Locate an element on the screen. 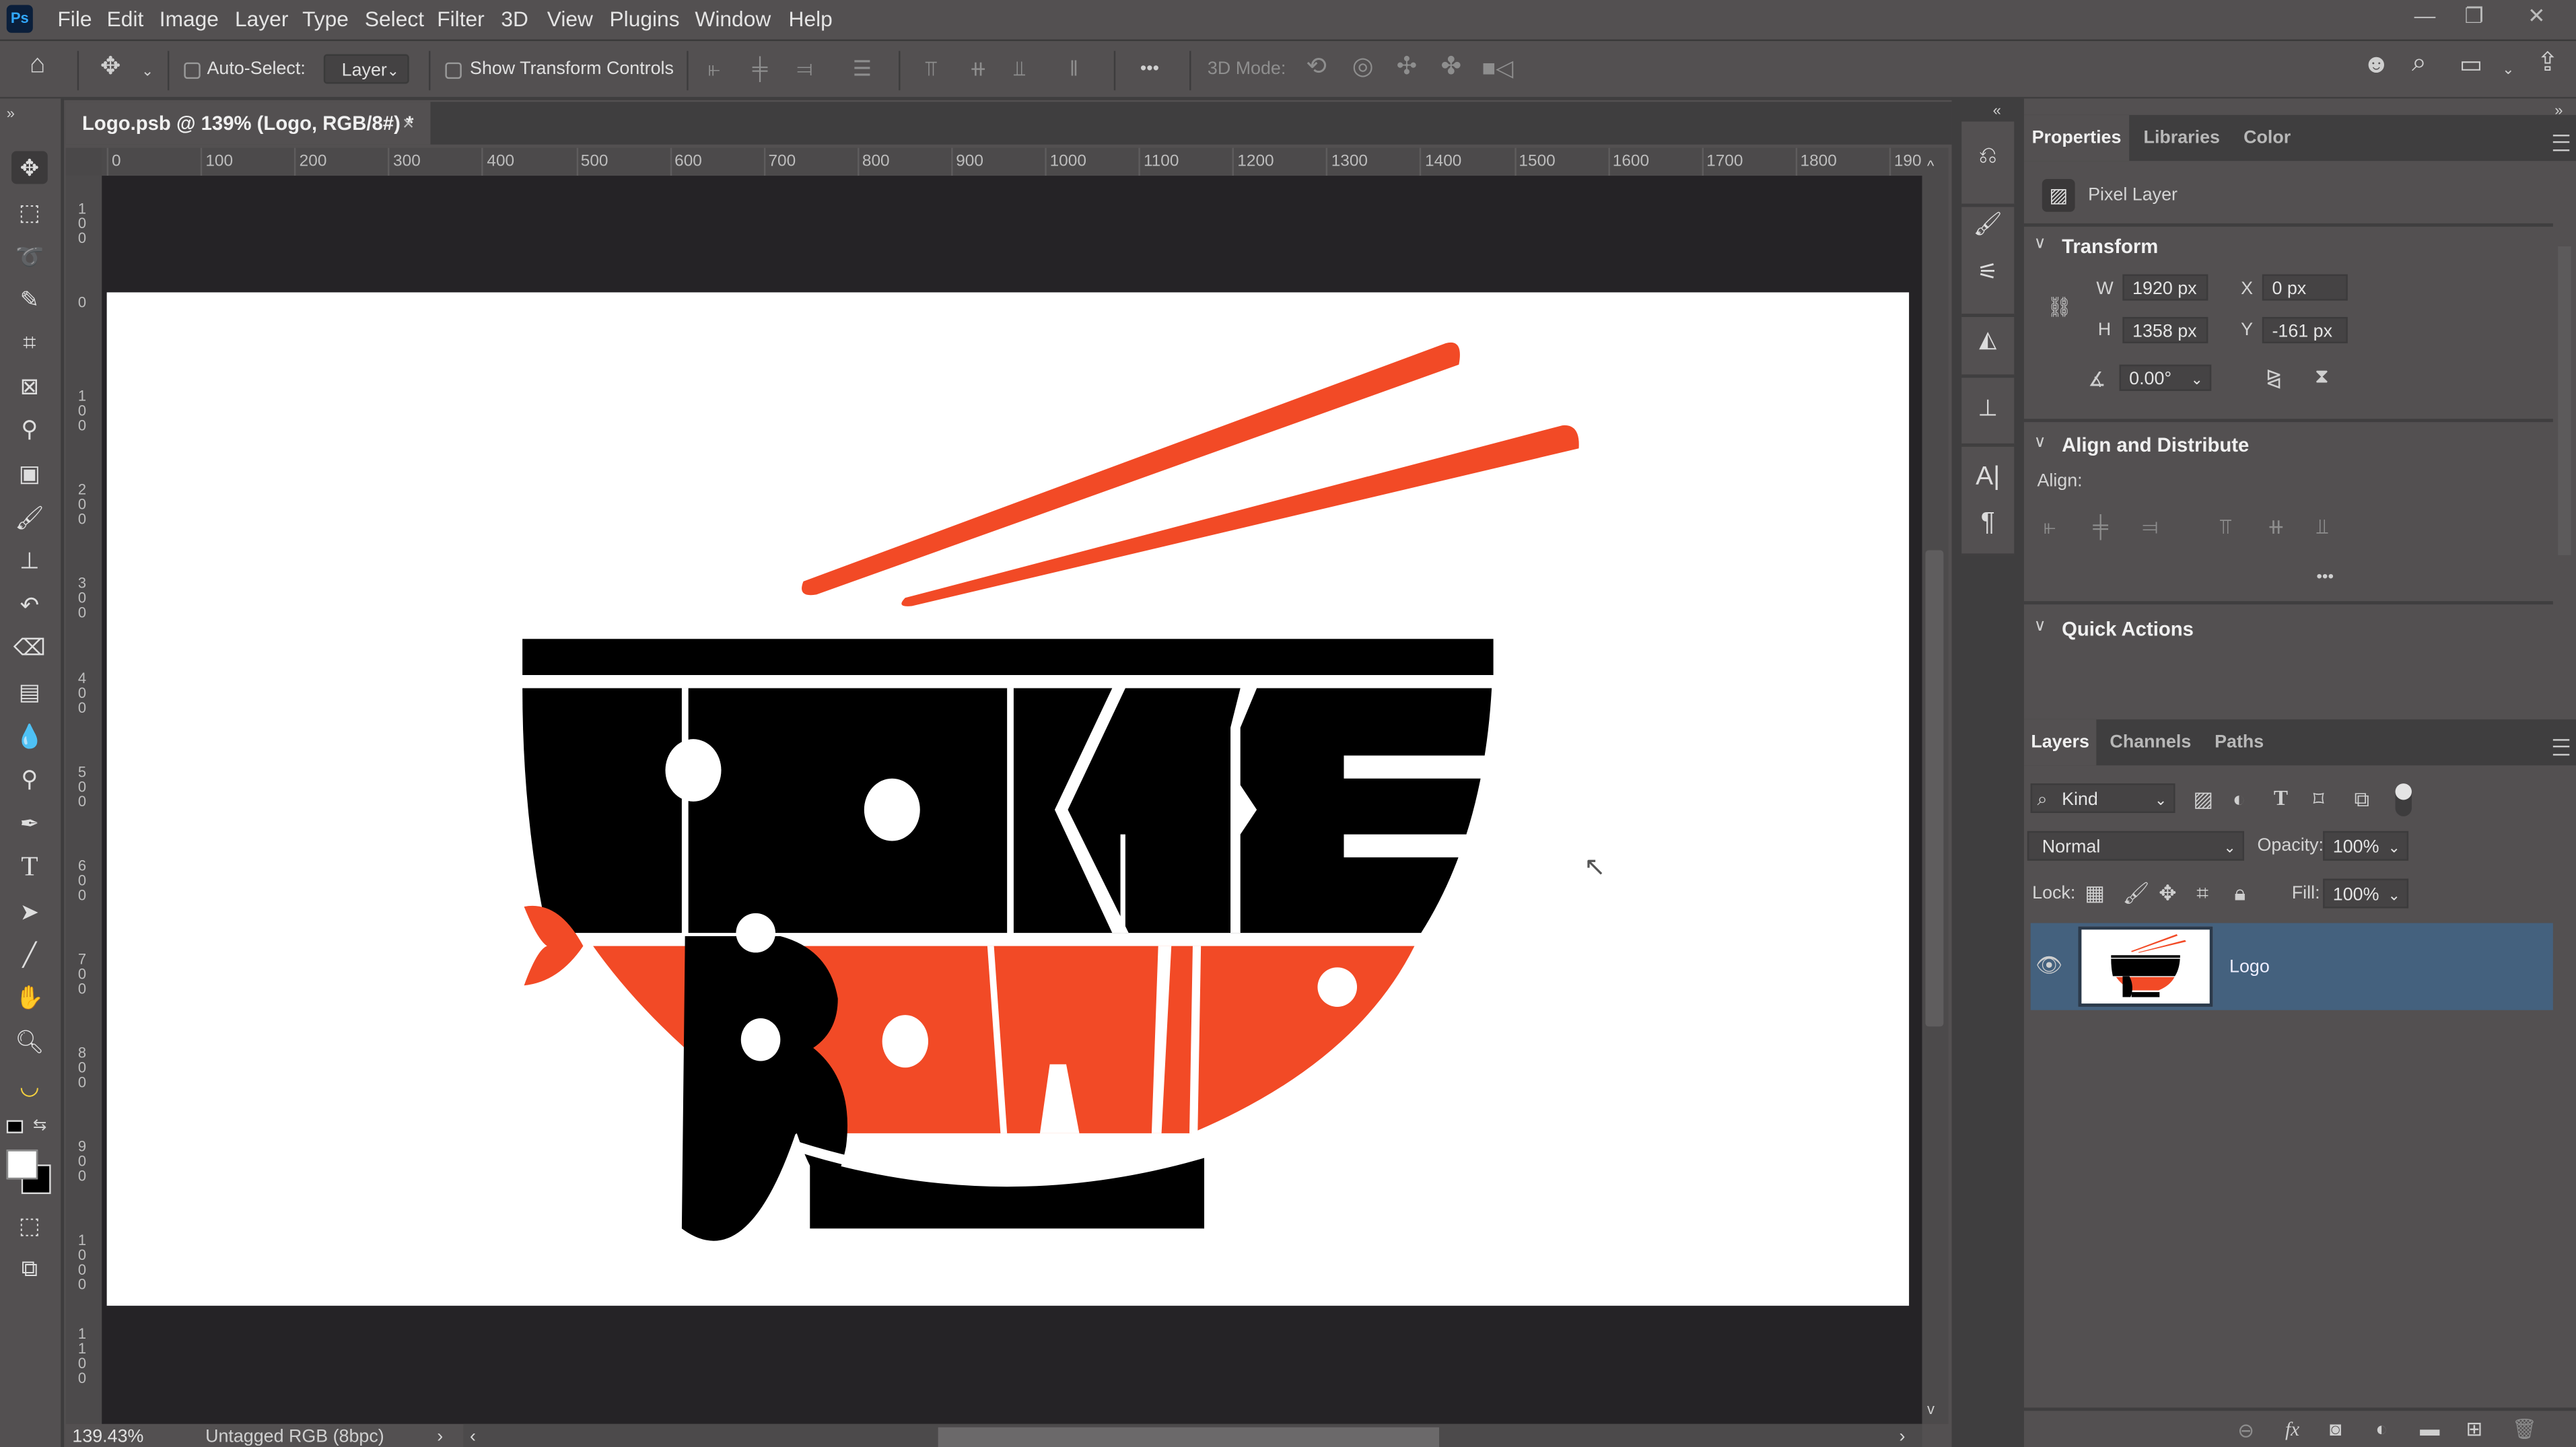  link-layers-icon: ⊖ is located at coordinates (2245, 1430).